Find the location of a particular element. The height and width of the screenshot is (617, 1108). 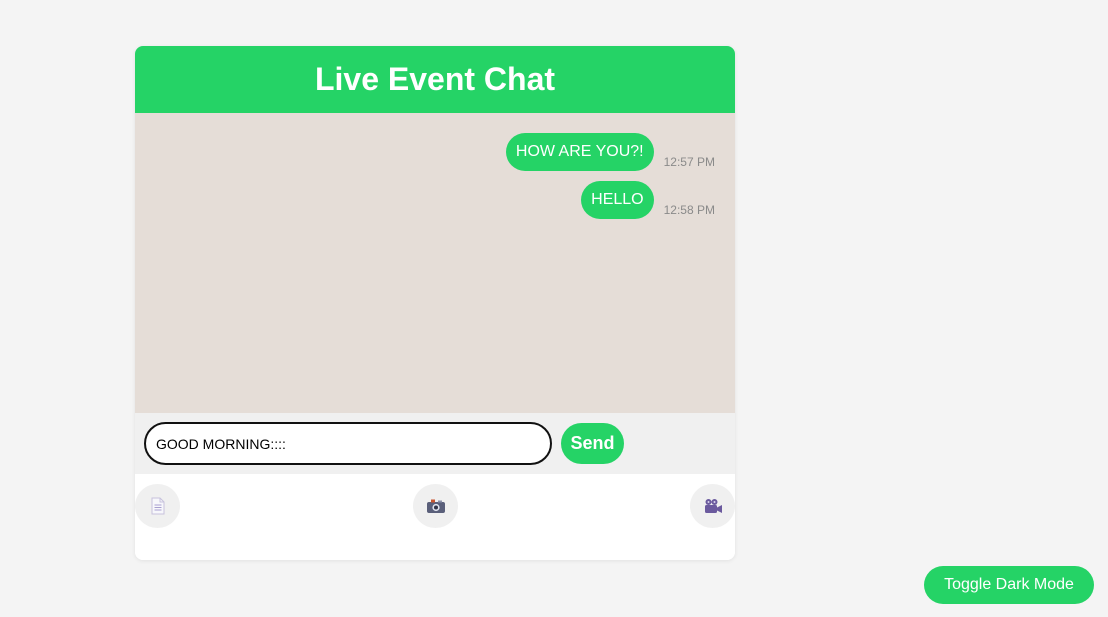

attach-photo-button is located at coordinates (435, 506).